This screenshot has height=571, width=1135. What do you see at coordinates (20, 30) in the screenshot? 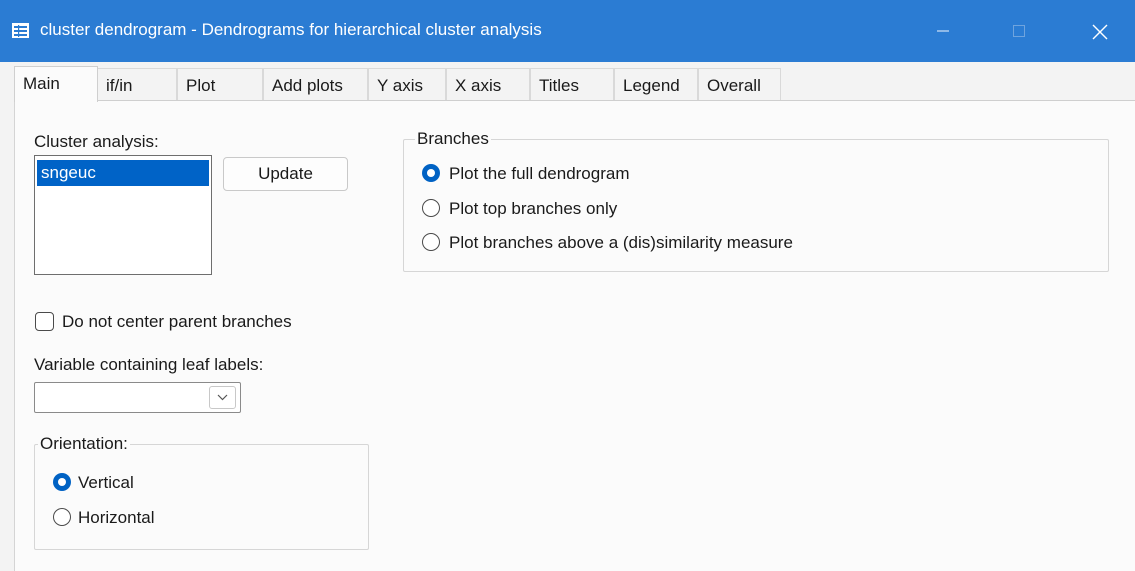
I see `dialog-table-icon` at bounding box center [20, 30].